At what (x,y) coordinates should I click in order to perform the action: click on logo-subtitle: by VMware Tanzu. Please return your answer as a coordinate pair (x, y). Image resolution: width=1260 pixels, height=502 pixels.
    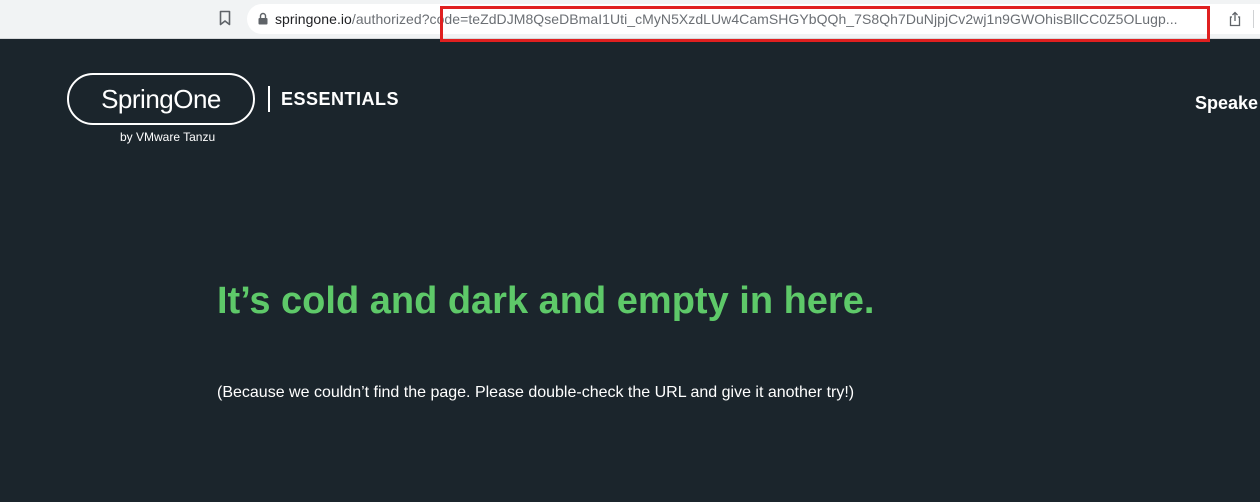
    Looking at the image, I should click on (168, 137).